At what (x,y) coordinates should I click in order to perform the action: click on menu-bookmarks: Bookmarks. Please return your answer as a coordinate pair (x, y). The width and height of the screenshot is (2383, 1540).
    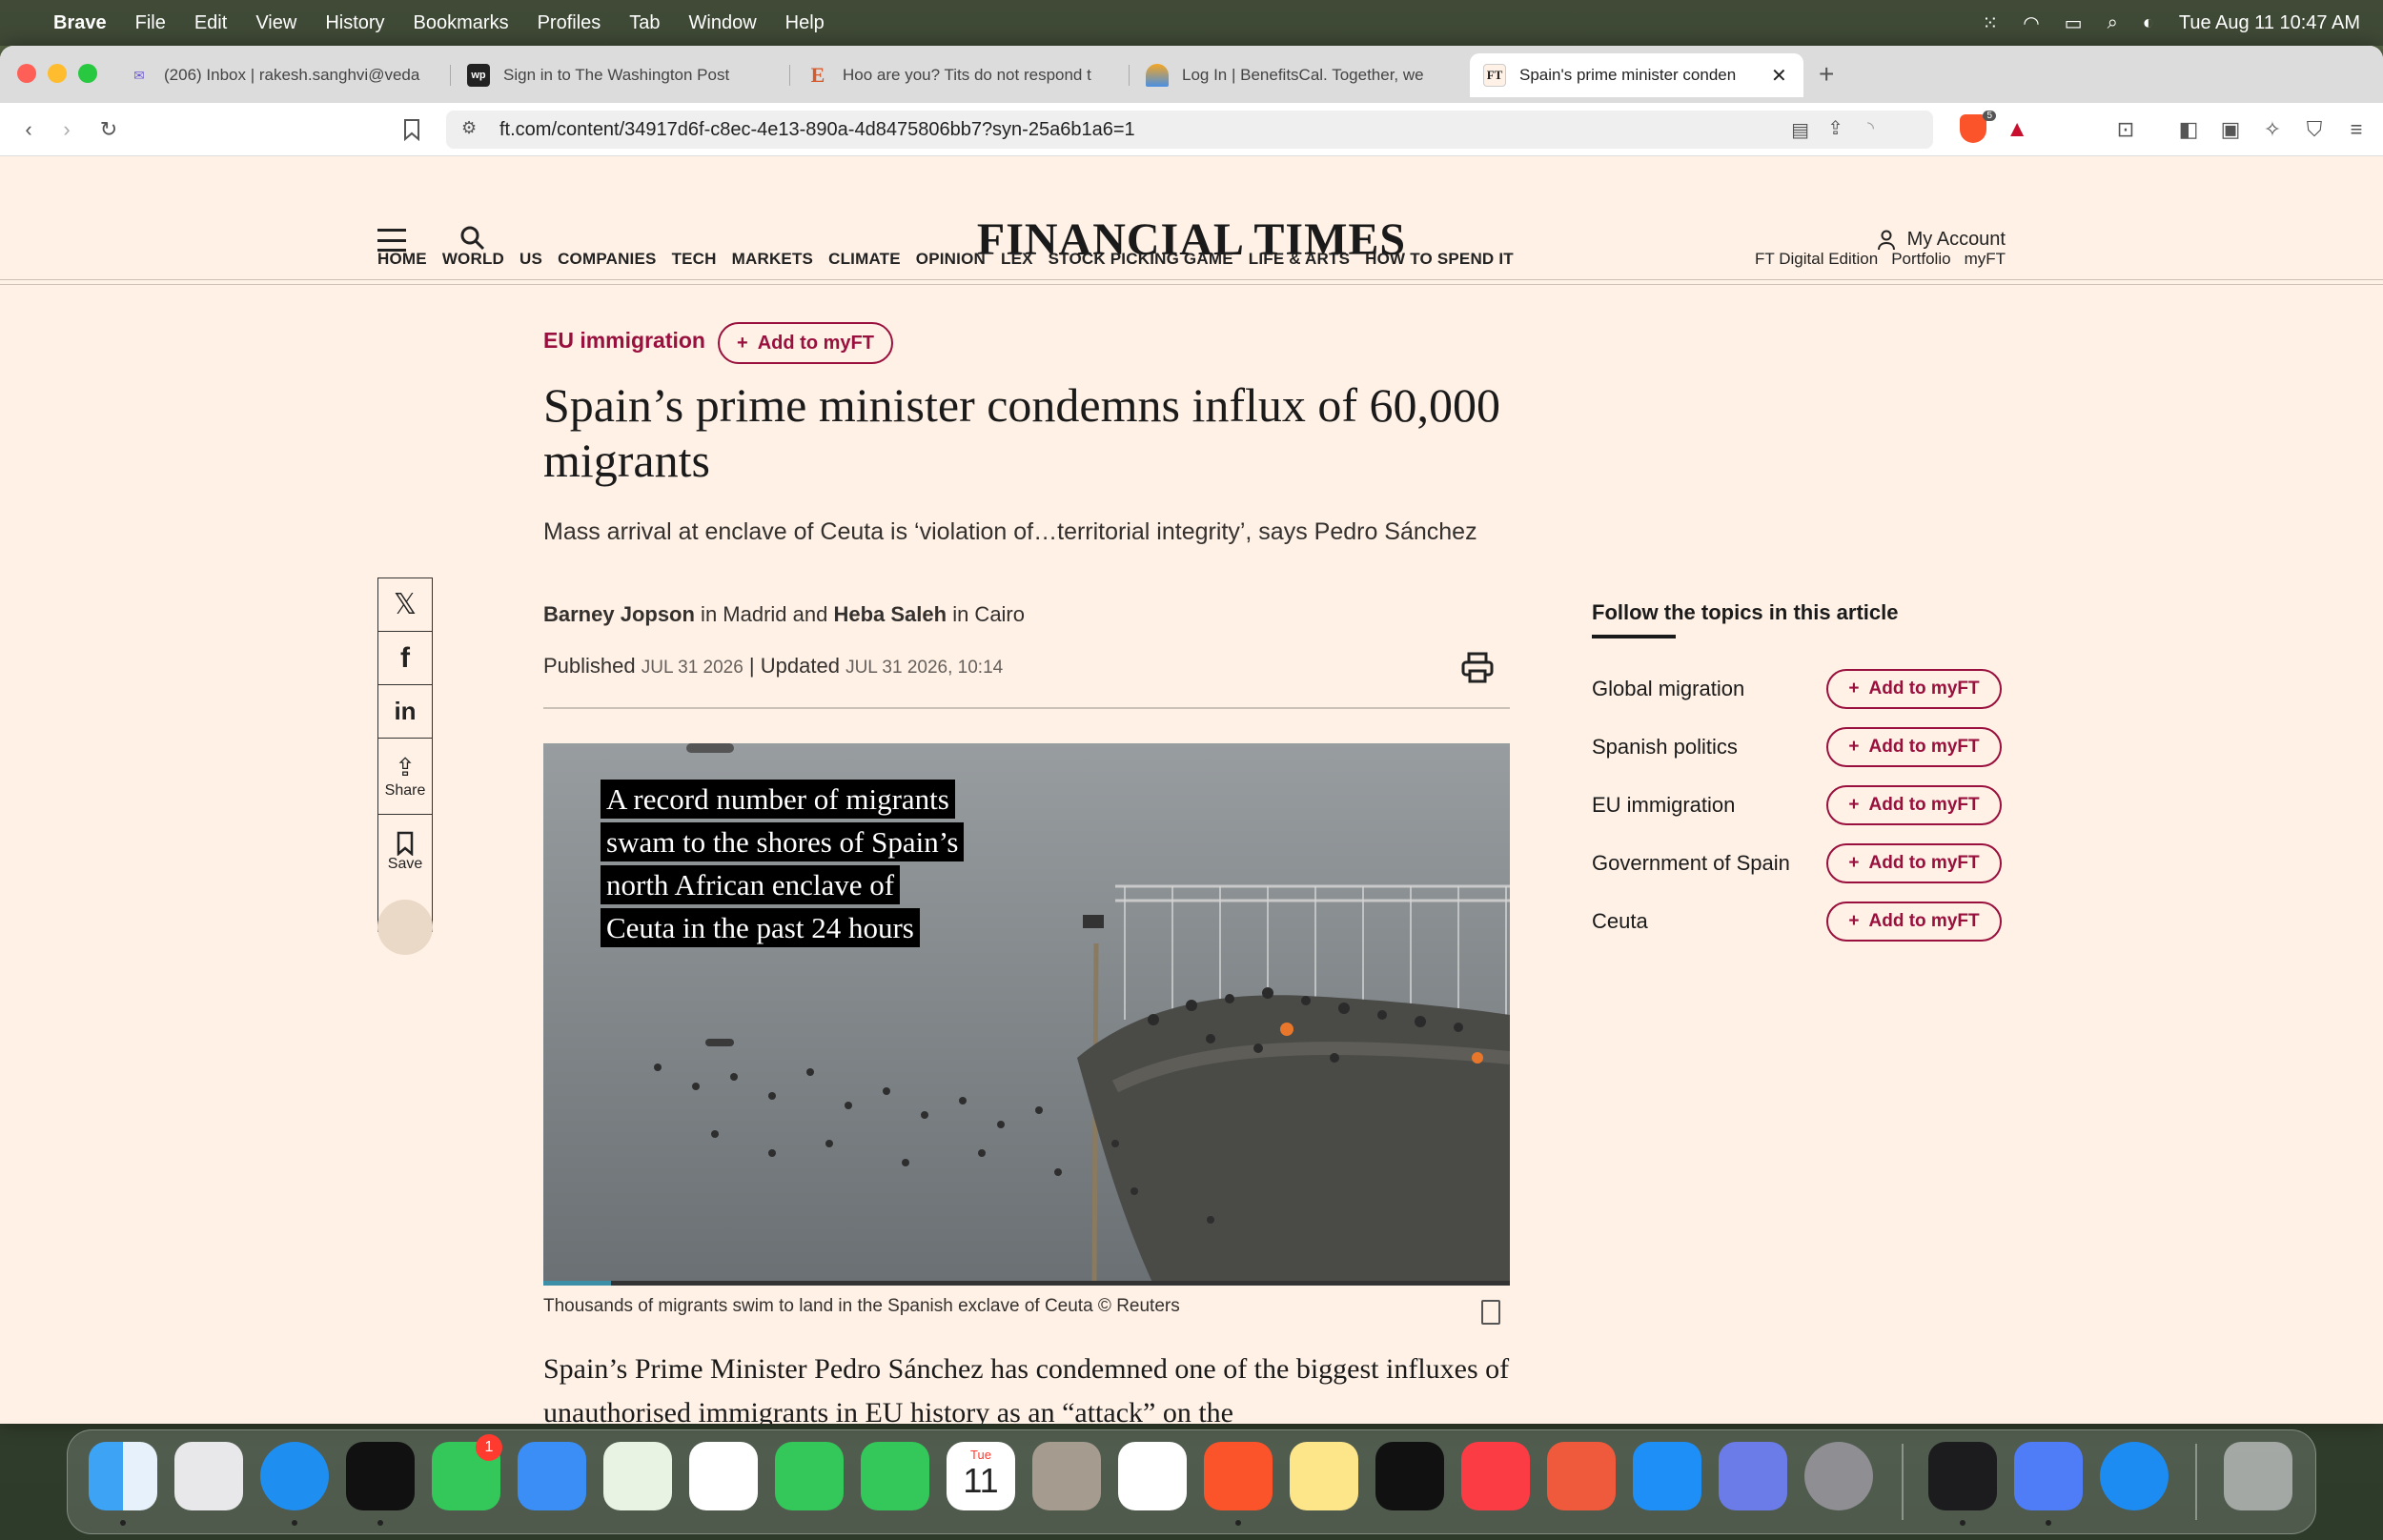
    Looking at the image, I should click on (462, 23).